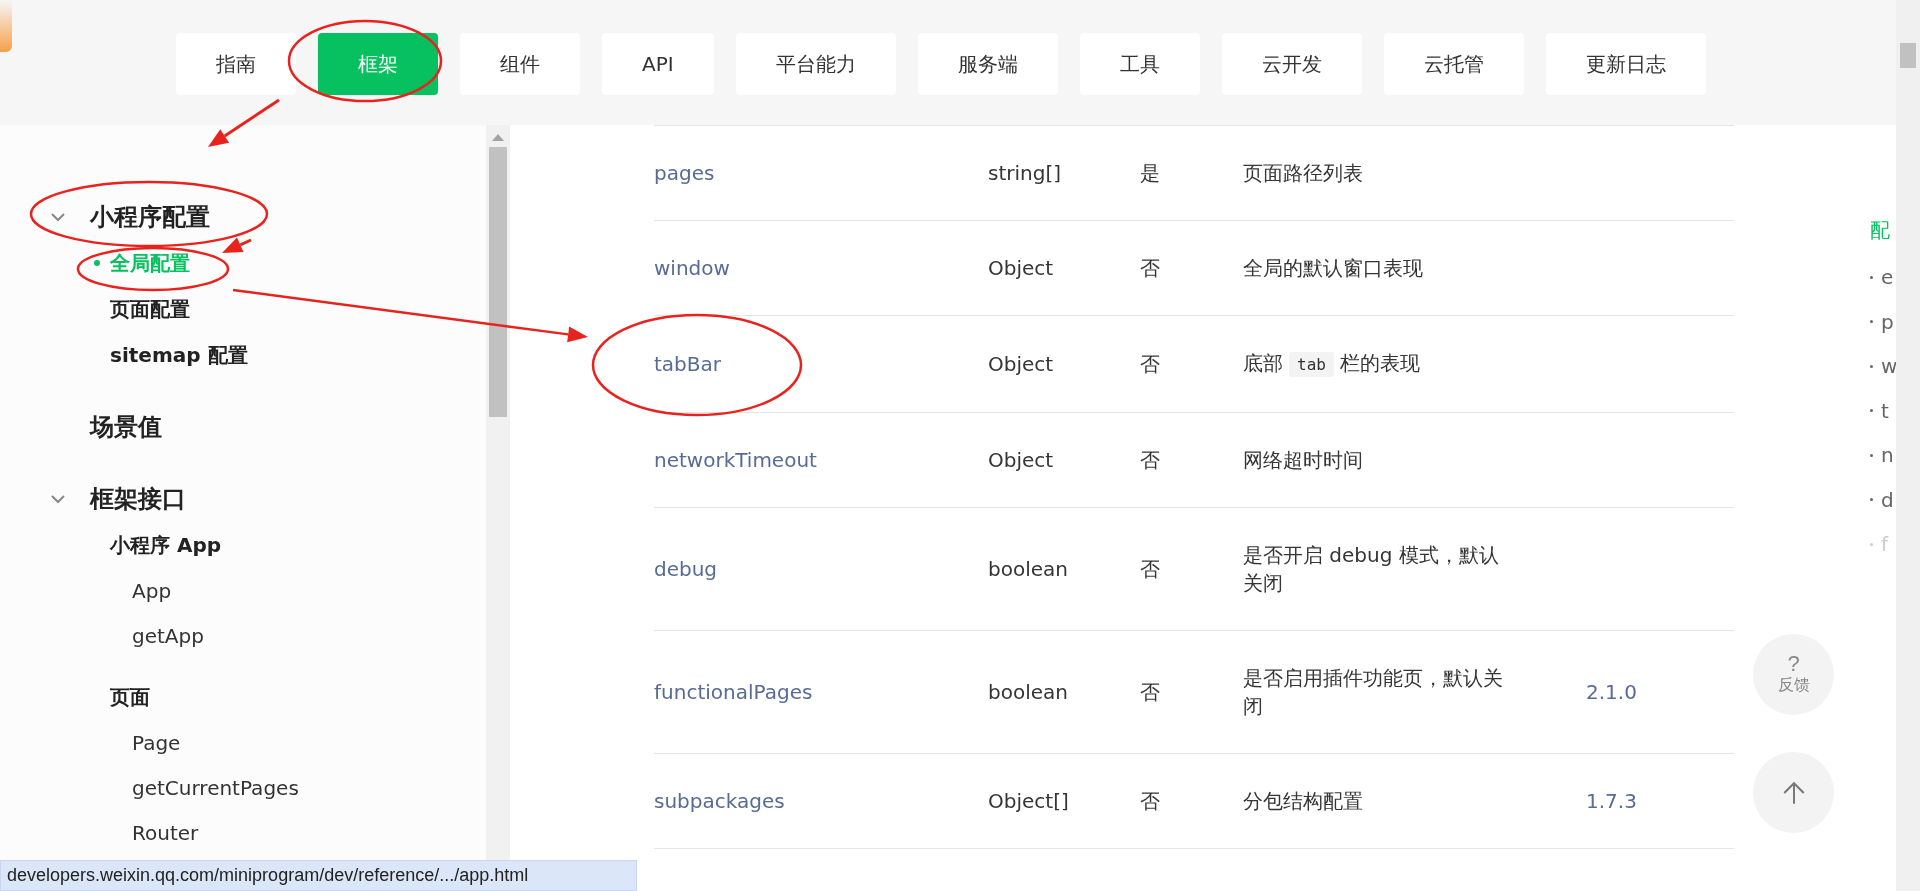 This screenshot has width=1920, height=891. What do you see at coordinates (1064, 801) in the screenshot?
I see `table-cell: Object[]` at bounding box center [1064, 801].